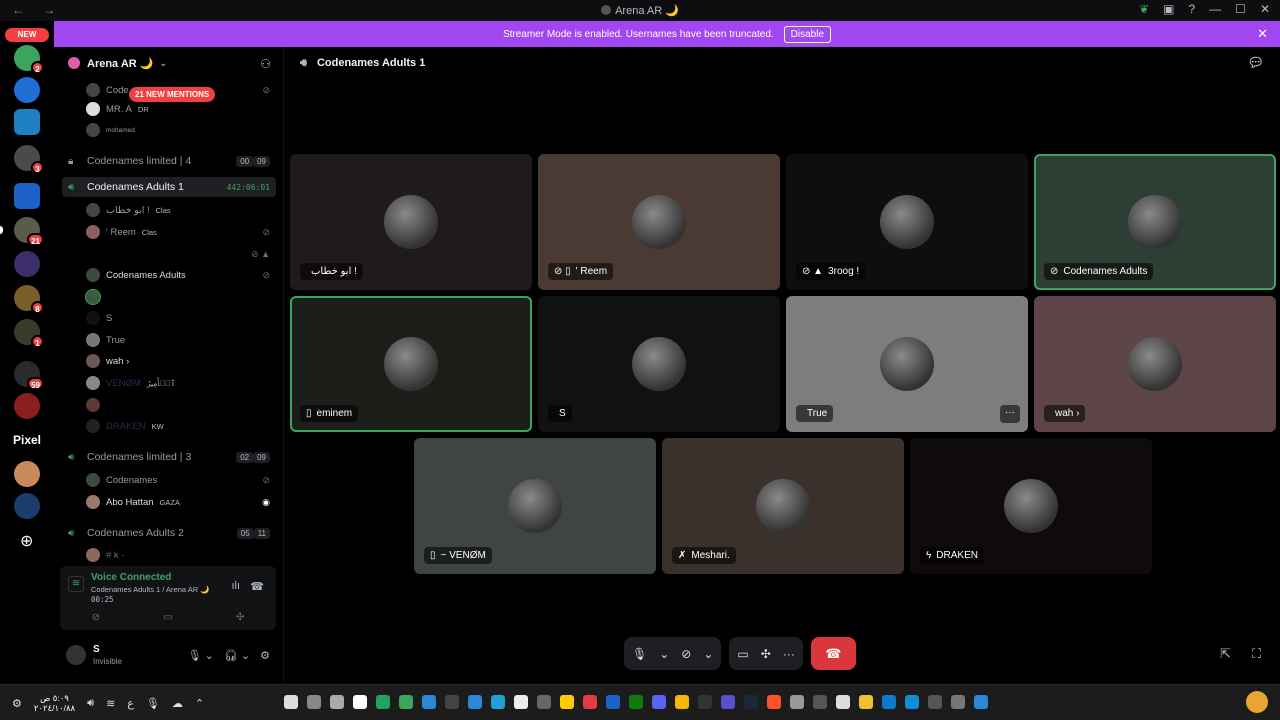 The height and width of the screenshot is (720, 1280). Describe the element at coordinates (1215, 9) in the screenshot. I see `minimize-icon: —` at that location.